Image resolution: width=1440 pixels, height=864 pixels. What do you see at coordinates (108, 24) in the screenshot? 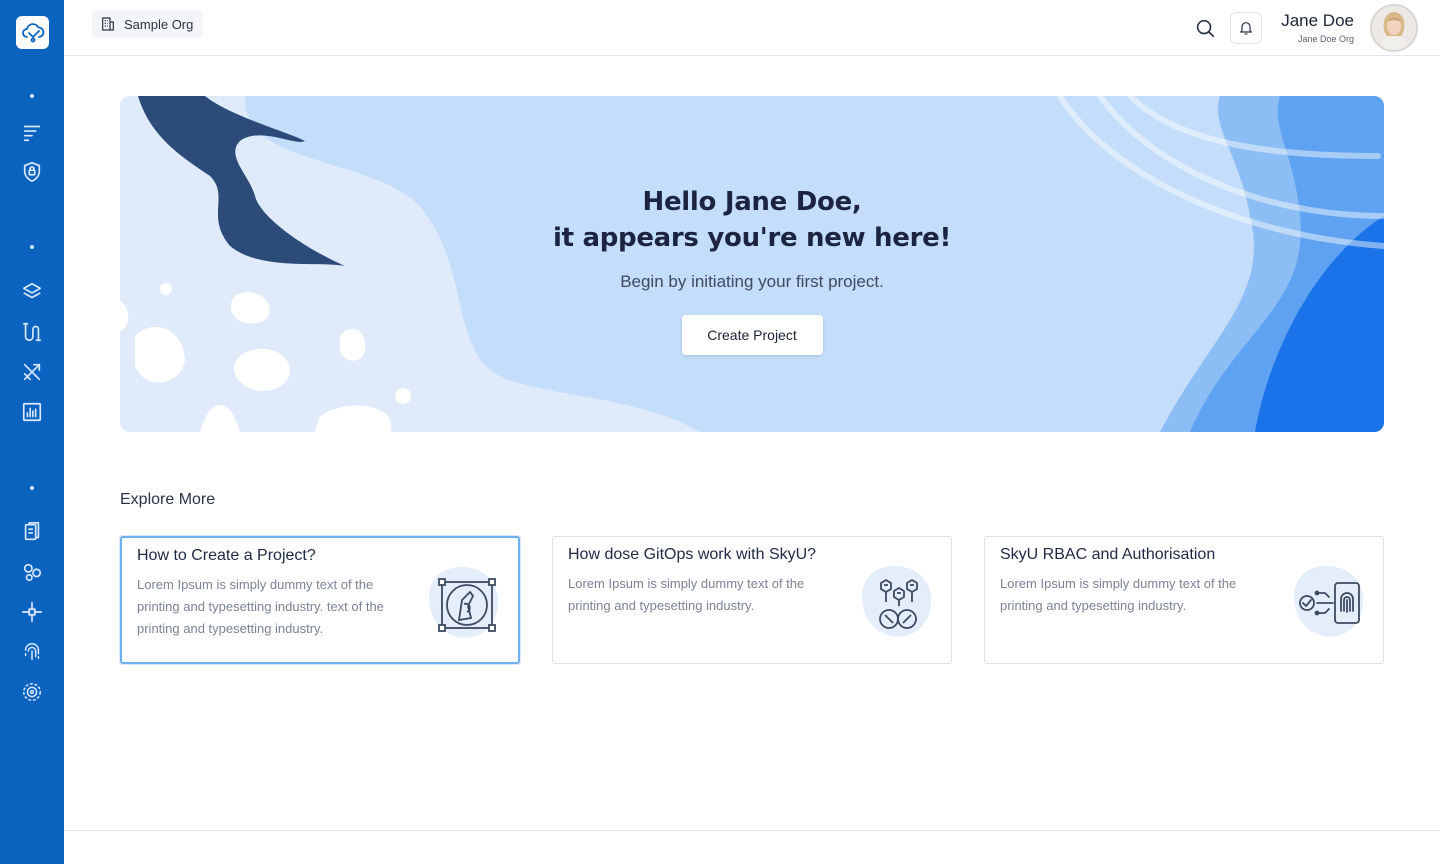
I see `building-icon` at bounding box center [108, 24].